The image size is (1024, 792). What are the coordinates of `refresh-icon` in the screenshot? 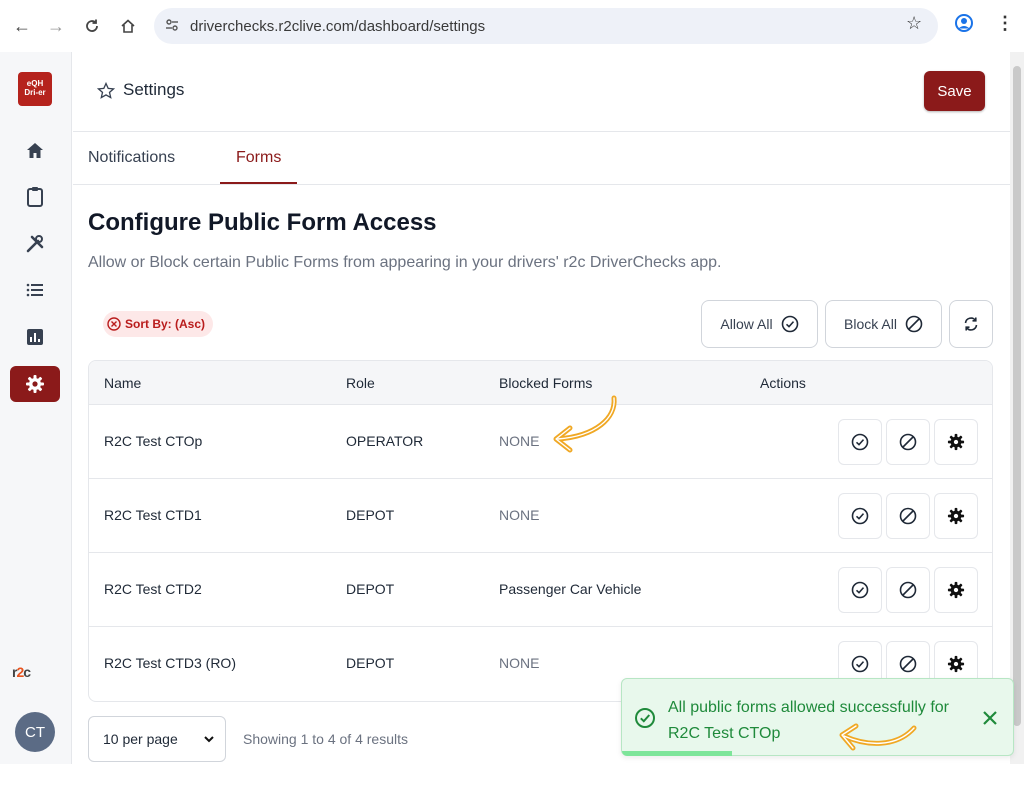 It's located at (971, 324).